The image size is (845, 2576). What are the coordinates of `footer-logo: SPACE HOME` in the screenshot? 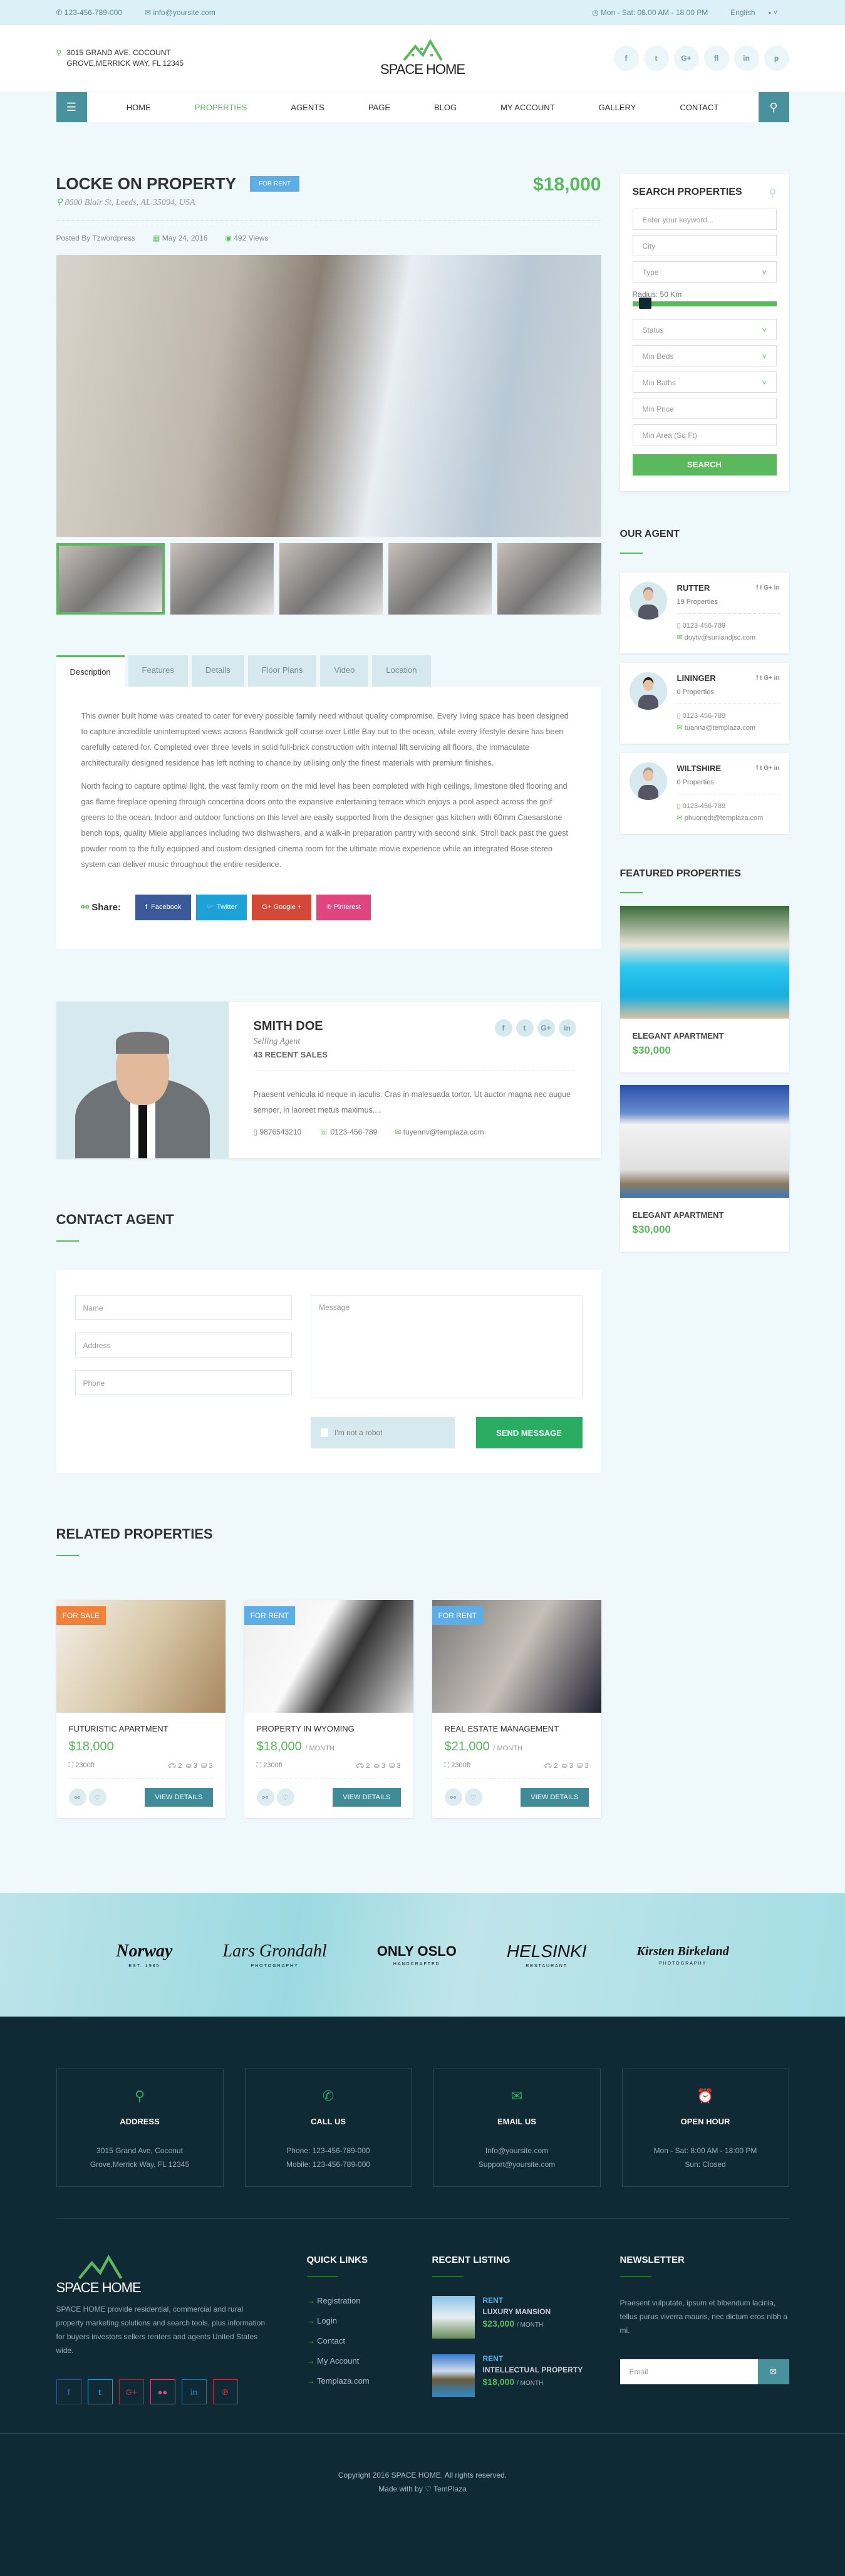 It's located at (100, 2275).